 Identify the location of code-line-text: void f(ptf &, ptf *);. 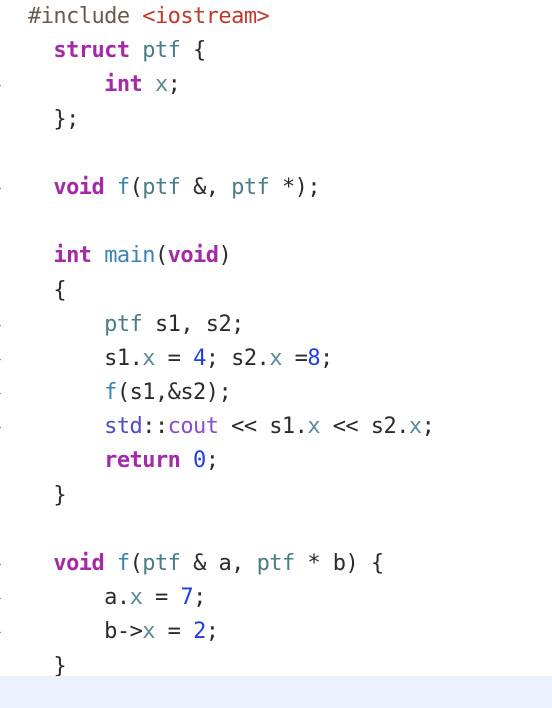
(174, 188).